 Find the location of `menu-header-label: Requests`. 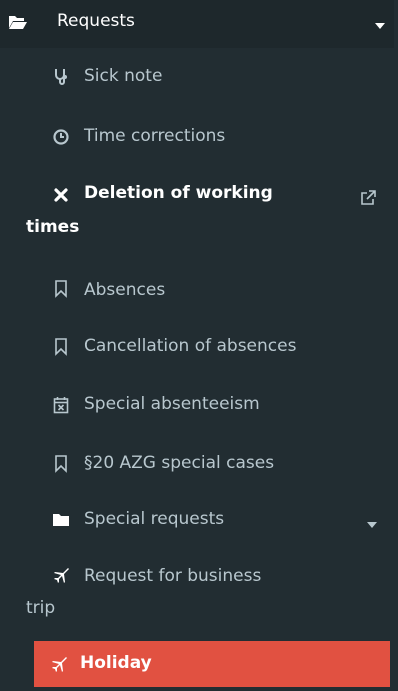

menu-header-label: Requests is located at coordinates (96, 21).